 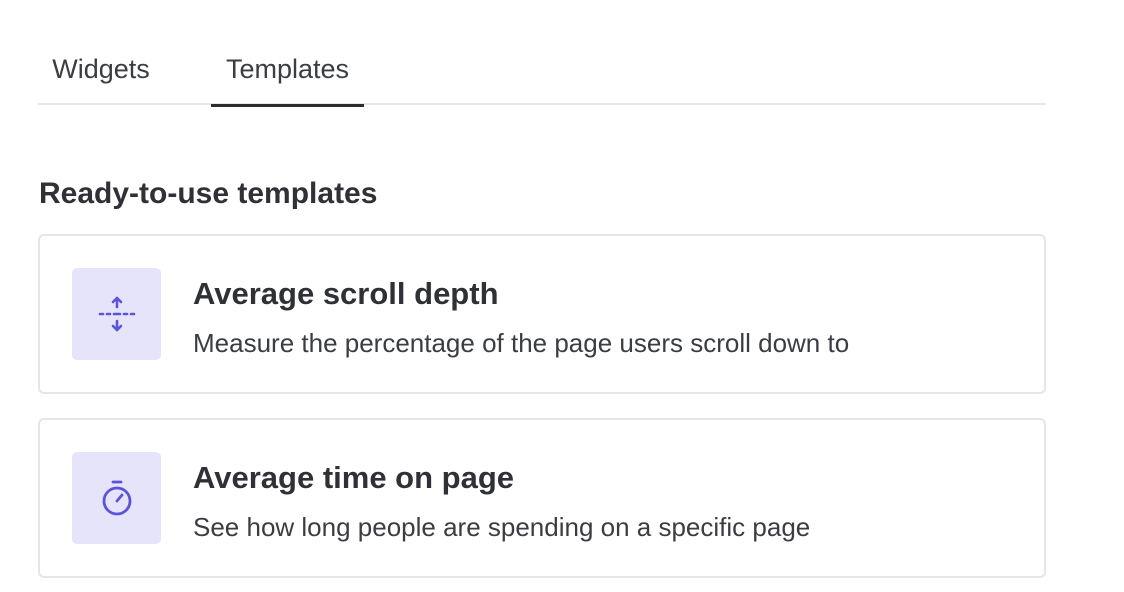 What do you see at coordinates (542, 73) in the screenshot?
I see `tab-bar: Widgets Templates` at bounding box center [542, 73].